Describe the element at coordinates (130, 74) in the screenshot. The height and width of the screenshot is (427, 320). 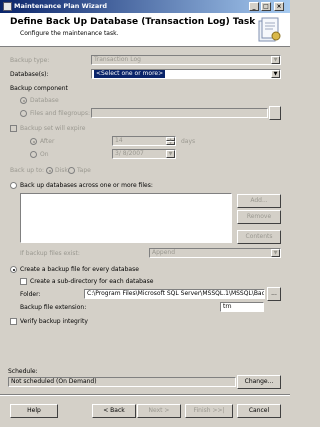
I see `databases-value: <Select one or more>` at that location.